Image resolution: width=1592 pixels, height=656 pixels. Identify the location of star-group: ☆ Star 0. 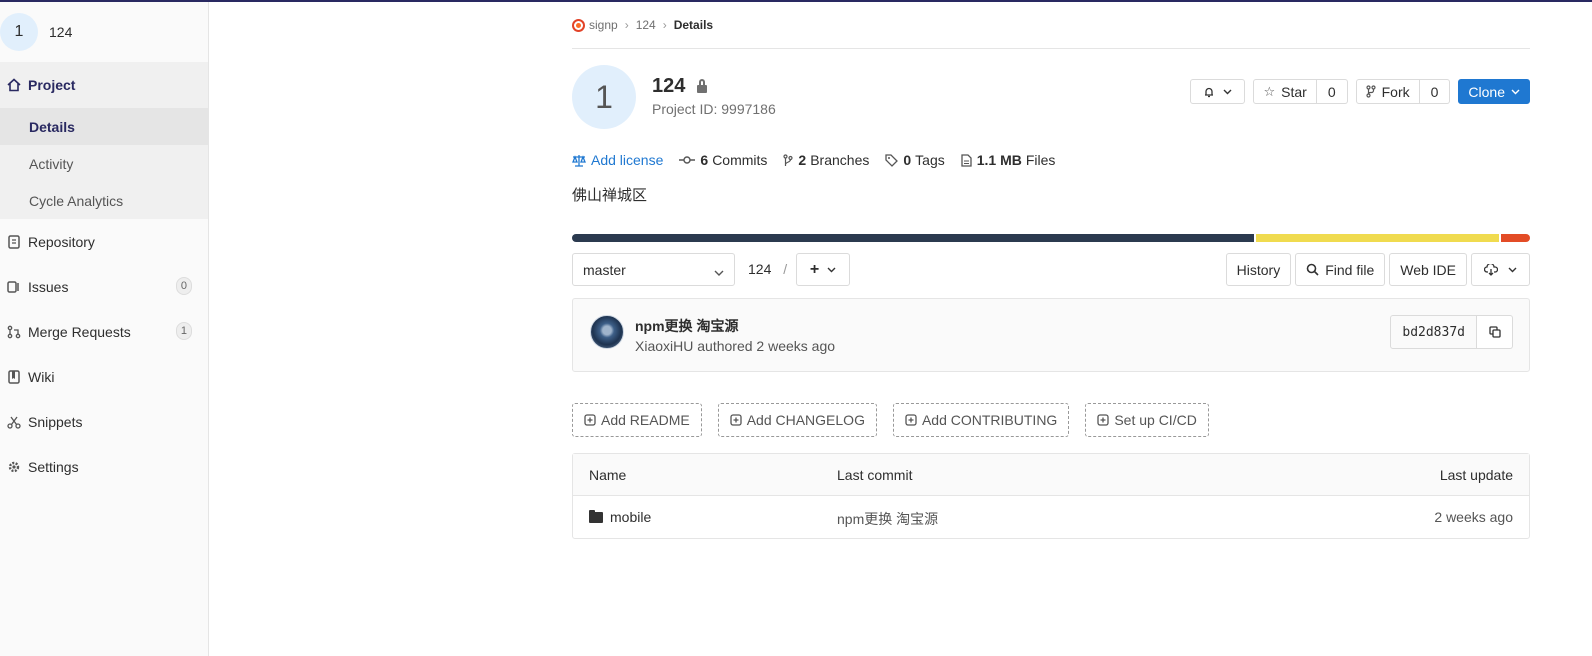
(1300, 91).